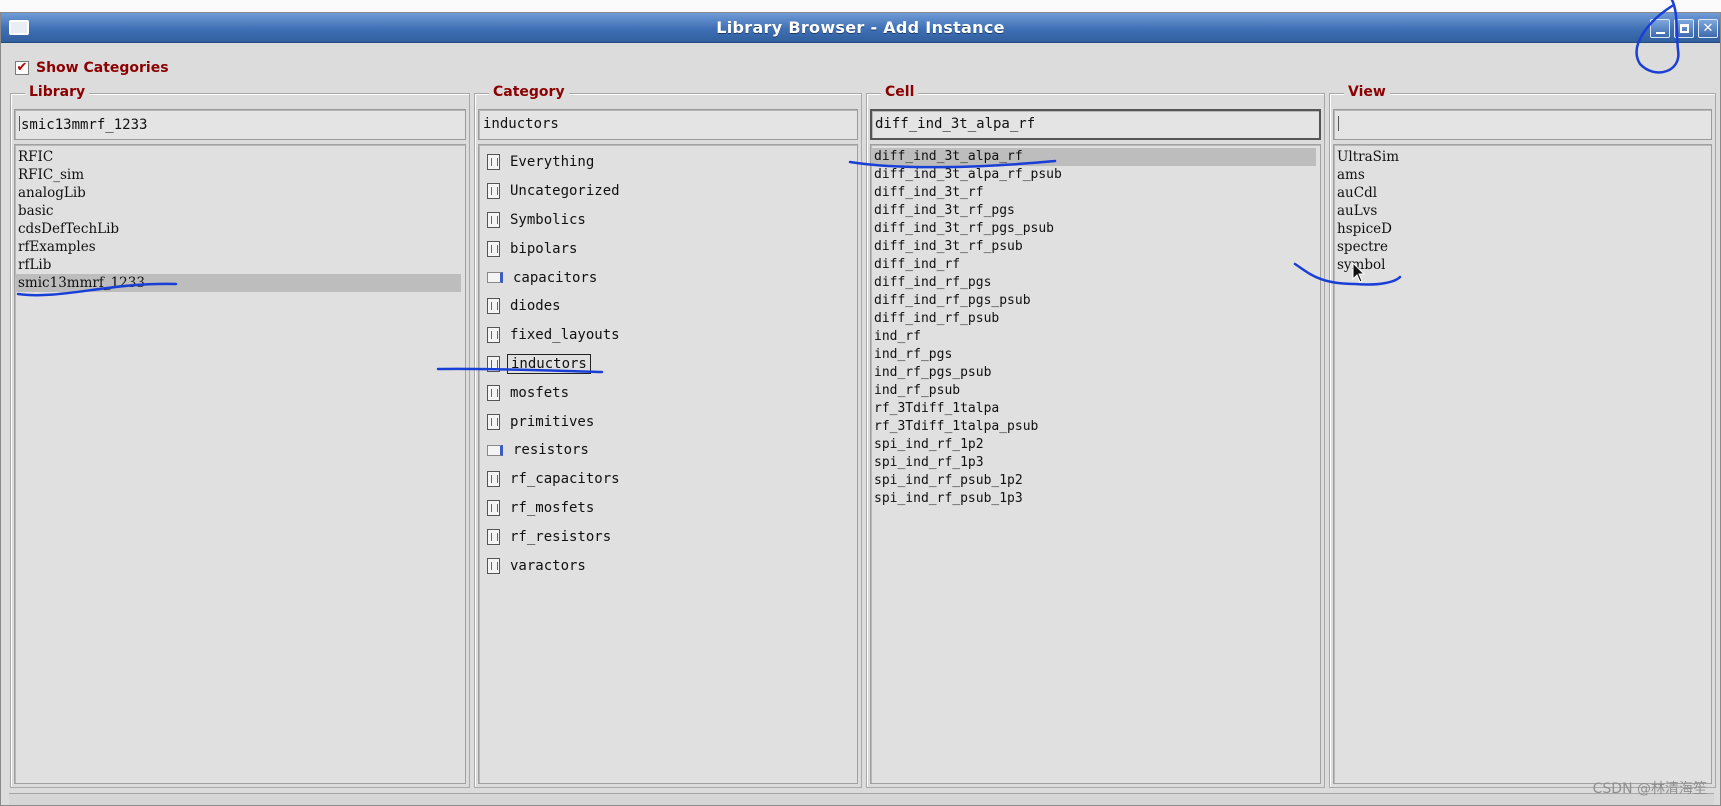  Describe the element at coordinates (1522, 229) in the screenshot. I see `view-item: hspiceD` at that location.